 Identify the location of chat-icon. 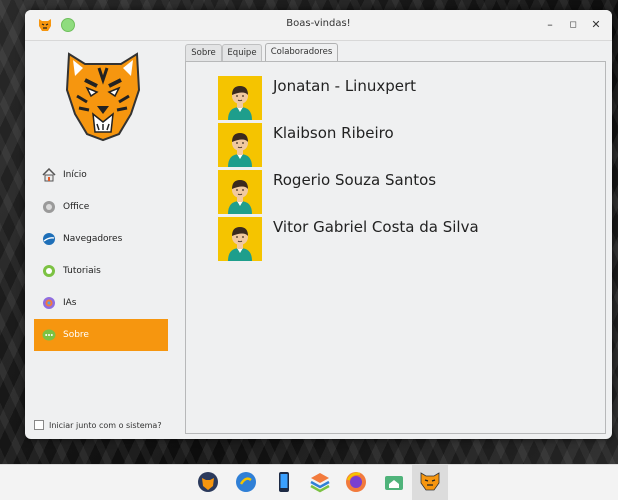
(49, 335).